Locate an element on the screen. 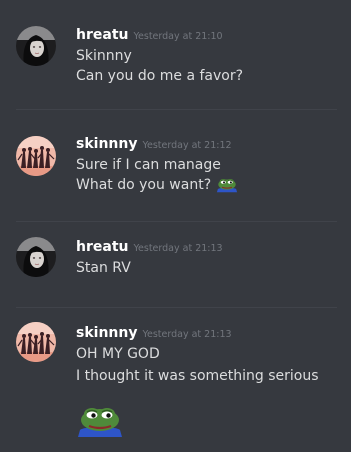 The image size is (351, 452). timestamp: Yesterday at 21:12 is located at coordinates (186, 145).